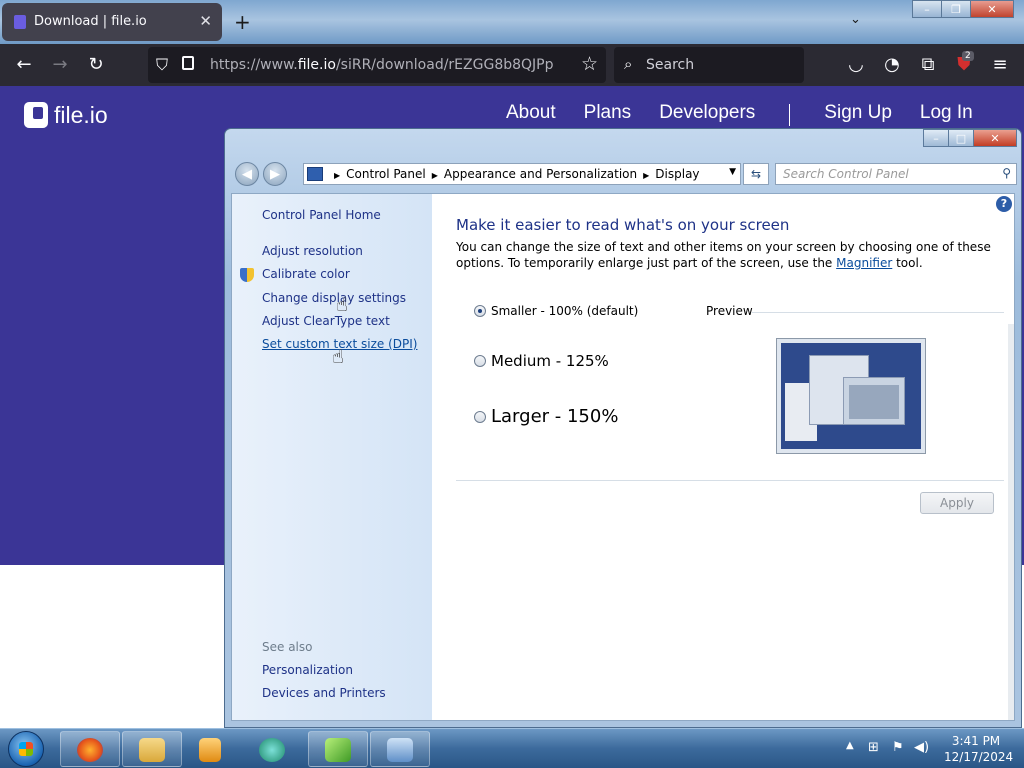 This screenshot has height=768, width=1024. I want to click on uac-shield-icon, so click(247, 275).